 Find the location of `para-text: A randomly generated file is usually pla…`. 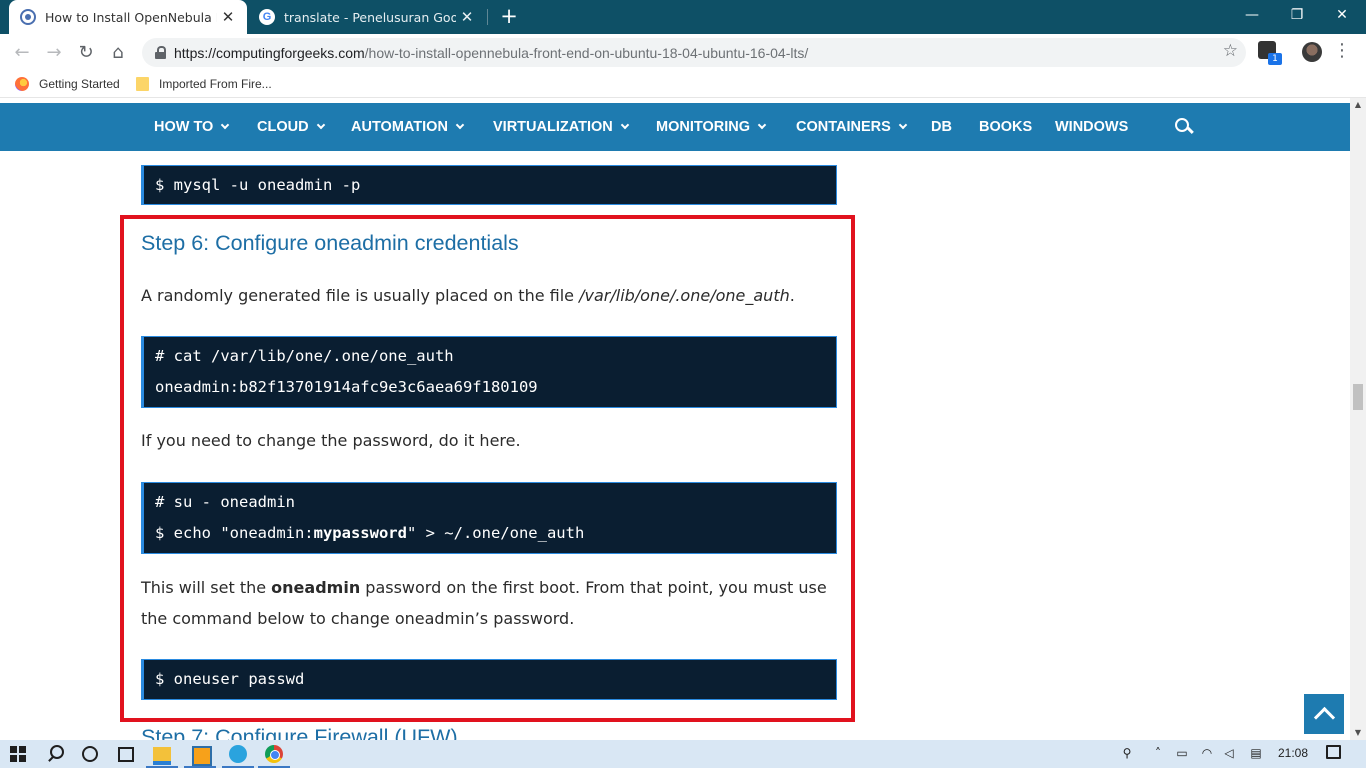

para-text: A randomly generated file is usually pla… is located at coordinates (360, 295).